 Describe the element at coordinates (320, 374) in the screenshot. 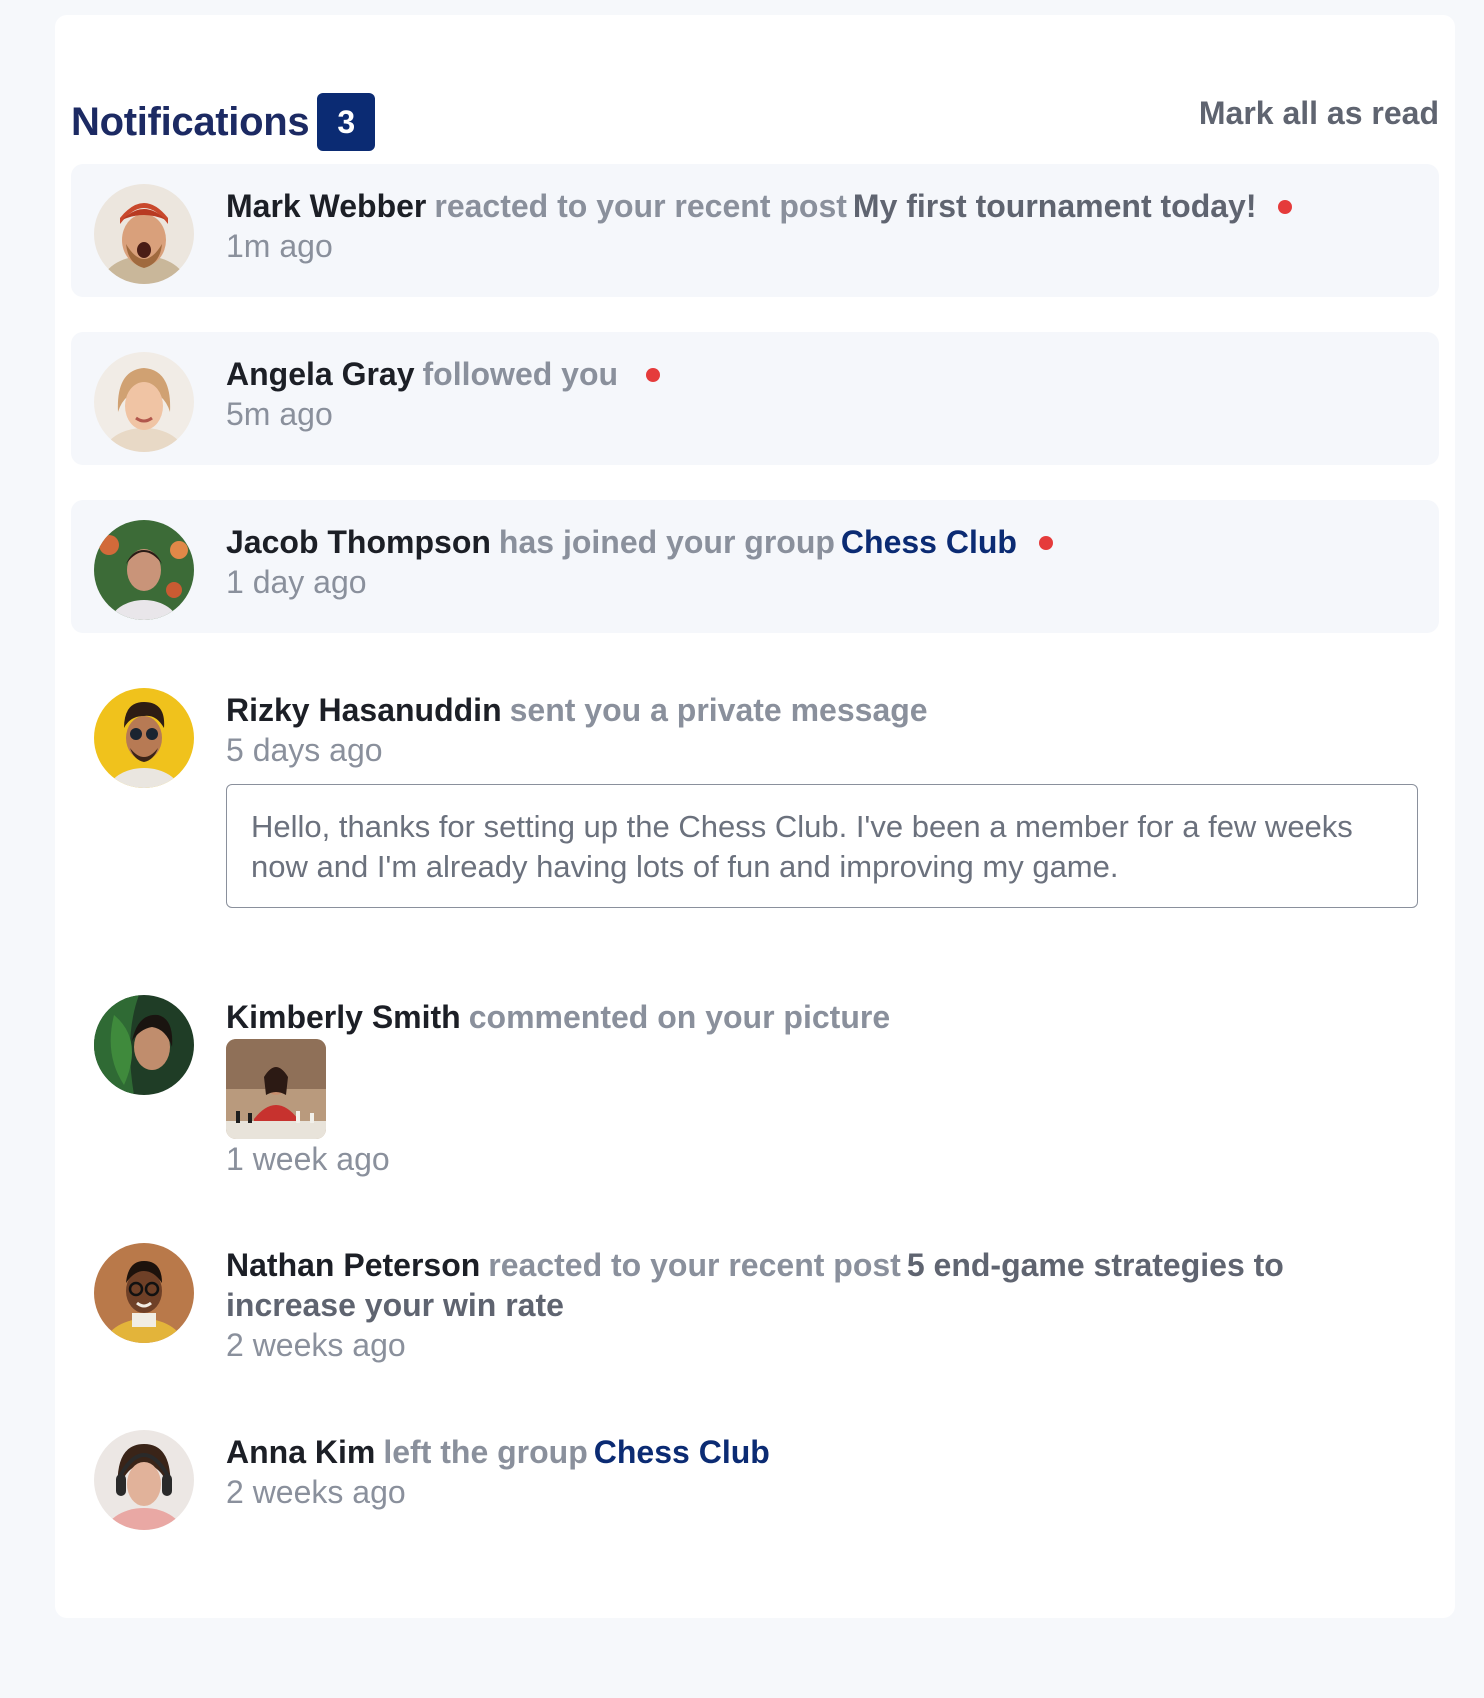

I see `user-name: Angela Gray` at that location.